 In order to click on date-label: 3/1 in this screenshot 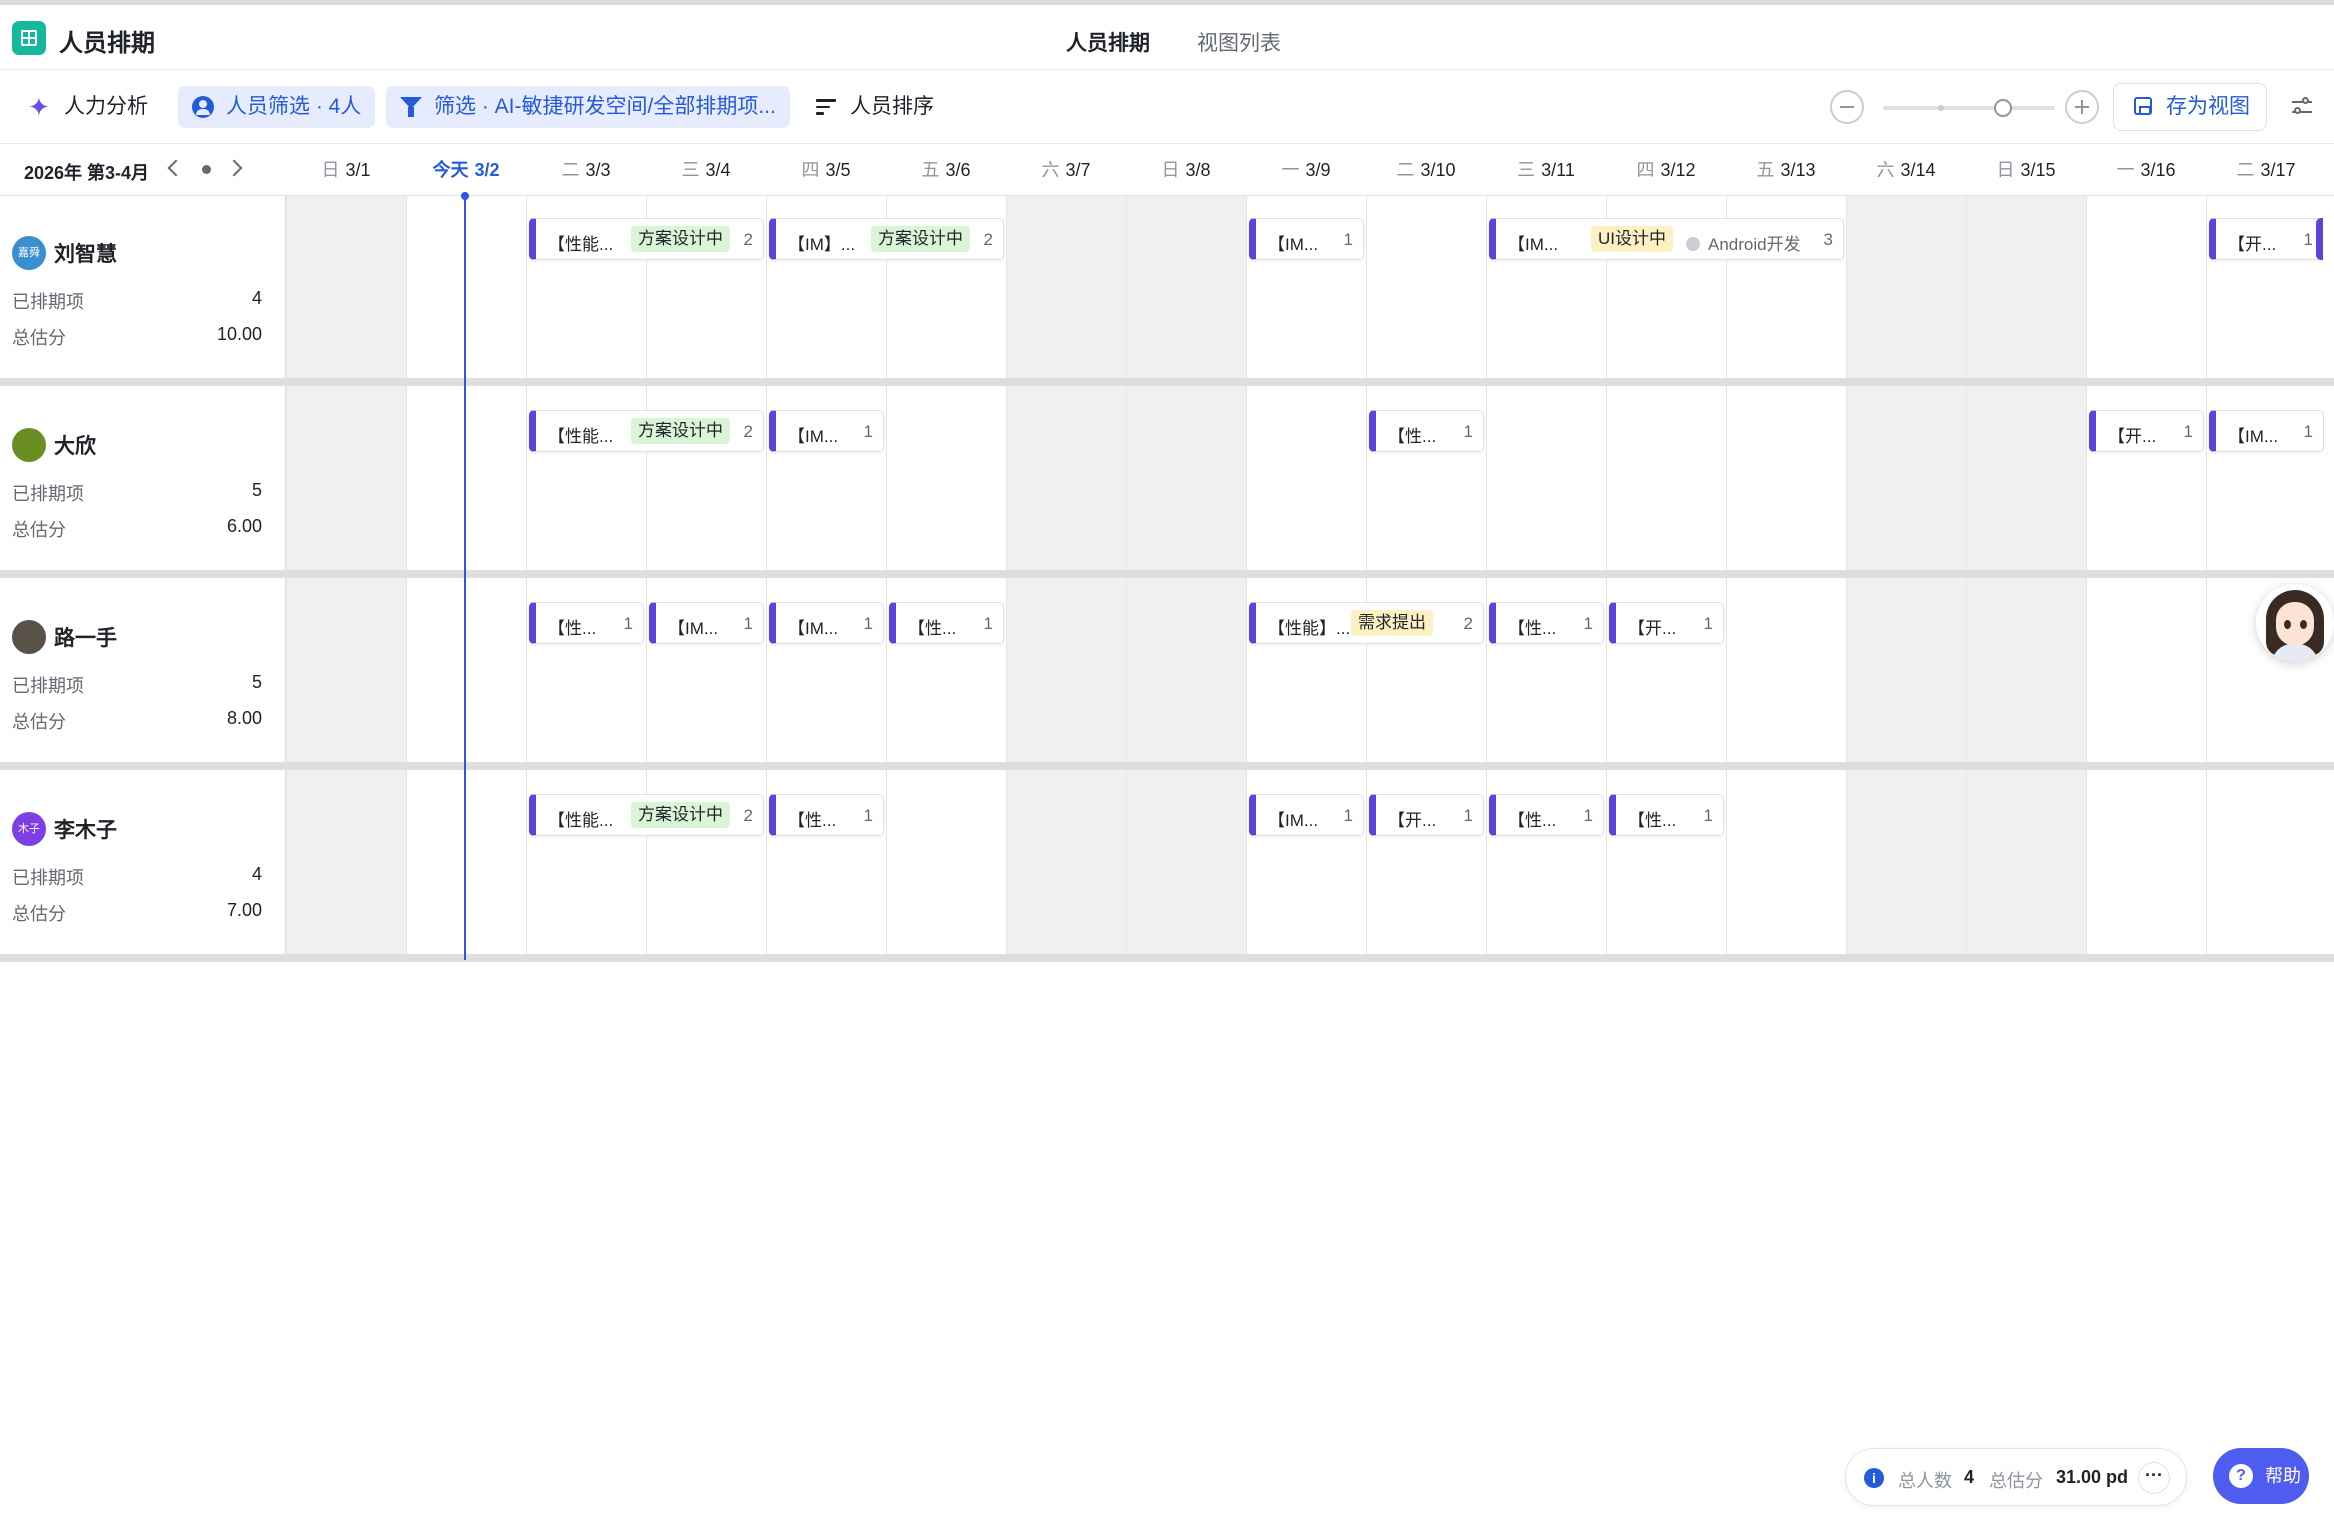, I will do `click(358, 170)`.